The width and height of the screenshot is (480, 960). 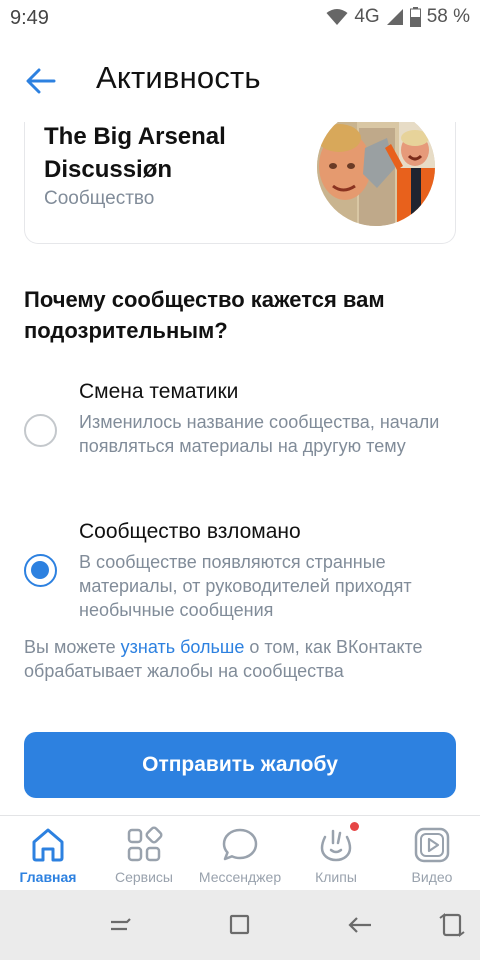 What do you see at coordinates (48, 877) in the screenshot?
I see `tab-label: Главная` at bounding box center [48, 877].